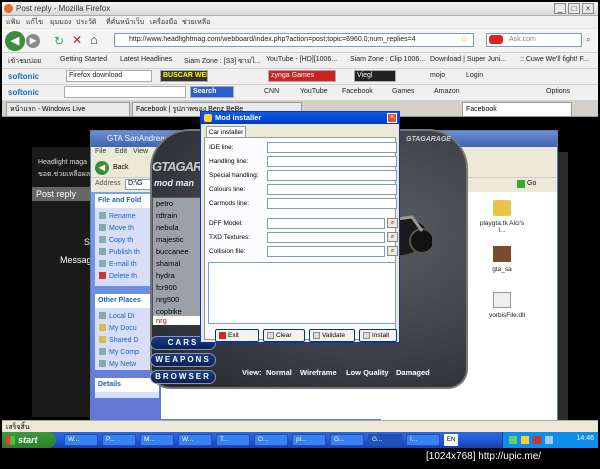  I want to click on ask-search-field, so click(125, 92).